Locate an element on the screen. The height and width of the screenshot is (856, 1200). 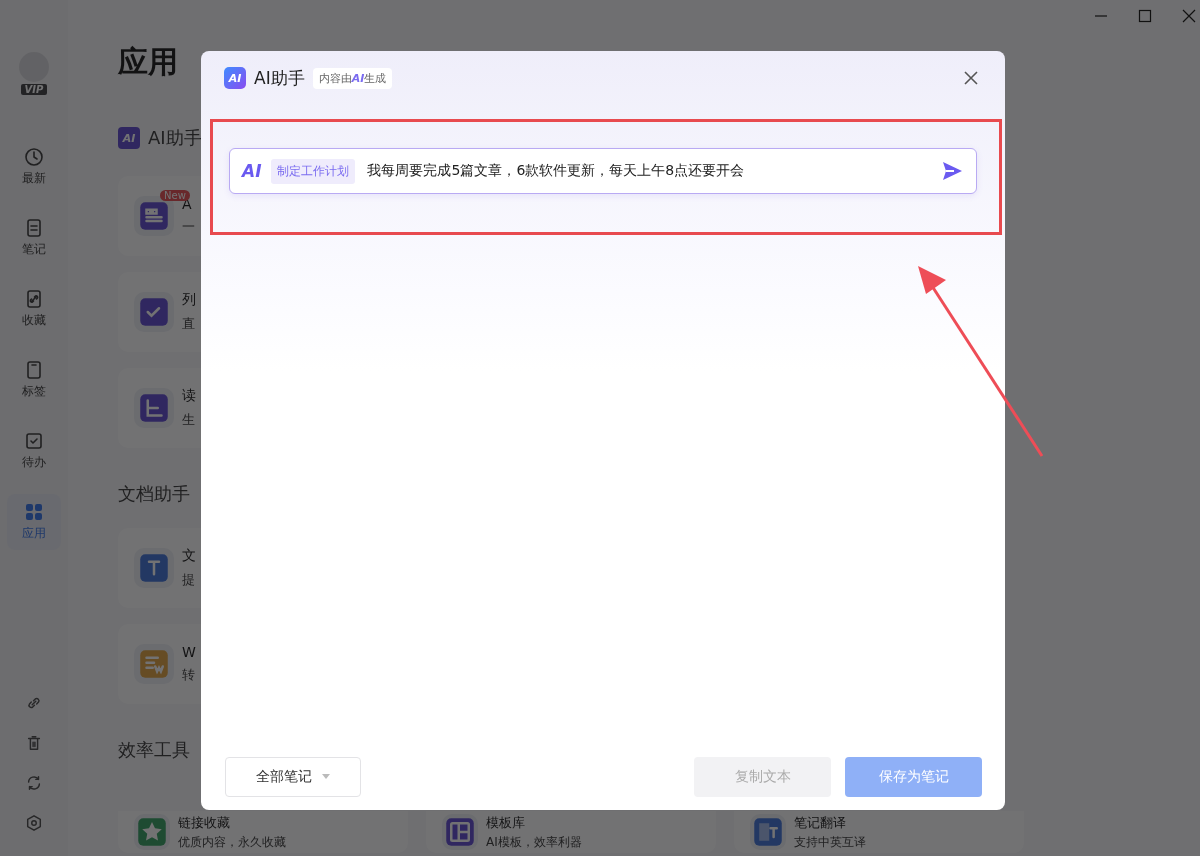
prompt-tag: 制定工作计划 is located at coordinates (313, 171).